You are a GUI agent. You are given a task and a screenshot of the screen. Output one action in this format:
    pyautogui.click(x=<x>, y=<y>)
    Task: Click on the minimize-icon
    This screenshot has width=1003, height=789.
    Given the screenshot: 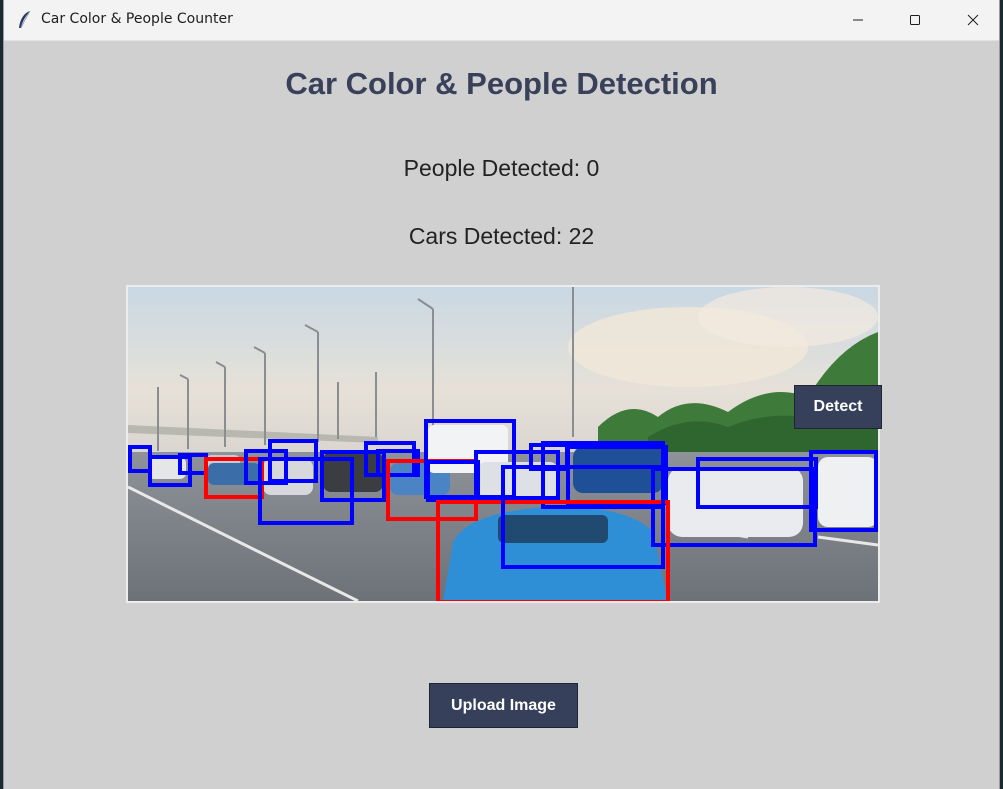 What is the action you would take?
    pyautogui.click(x=858, y=20)
    